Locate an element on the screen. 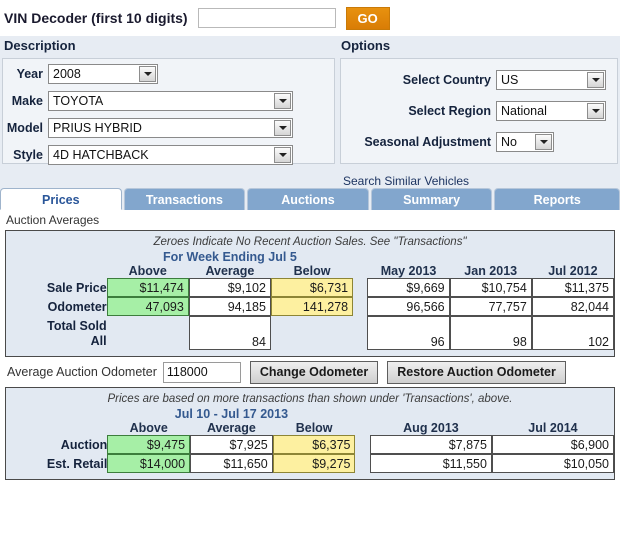 This screenshot has height=541, width=620. est-retail-above: $14,000 is located at coordinates (149, 463).